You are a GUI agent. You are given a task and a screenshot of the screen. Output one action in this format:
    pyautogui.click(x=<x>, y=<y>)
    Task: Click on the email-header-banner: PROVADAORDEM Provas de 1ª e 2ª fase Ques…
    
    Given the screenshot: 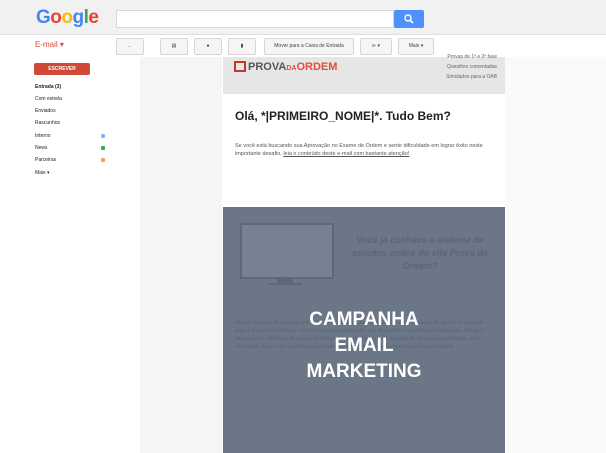 What is the action you would take?
    pyautogui.click(x=364, y=74)
    